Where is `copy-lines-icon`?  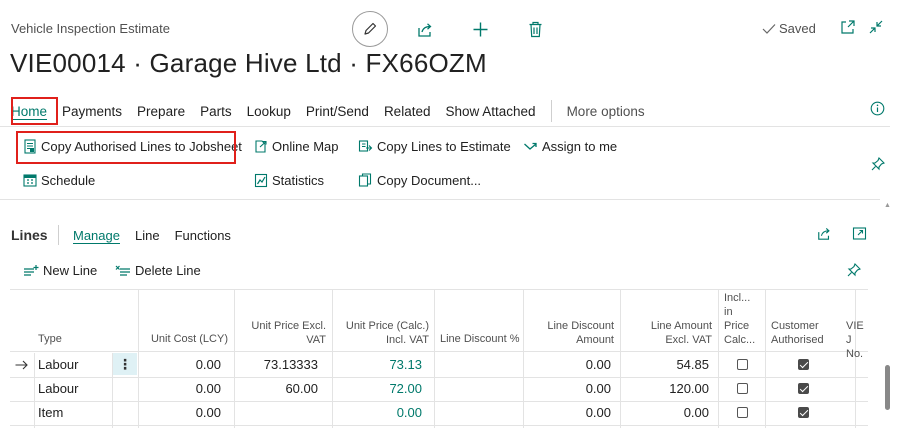 copy-lines-icon is located at coordinates (365, 146).